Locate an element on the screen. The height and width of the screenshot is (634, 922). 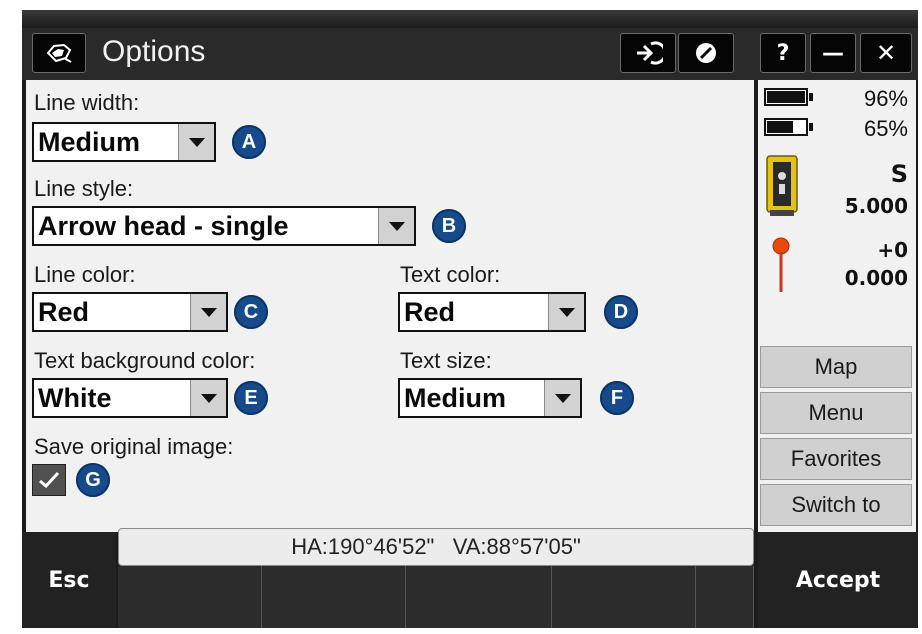
window-title: Options is located at coordinates (154, 51).